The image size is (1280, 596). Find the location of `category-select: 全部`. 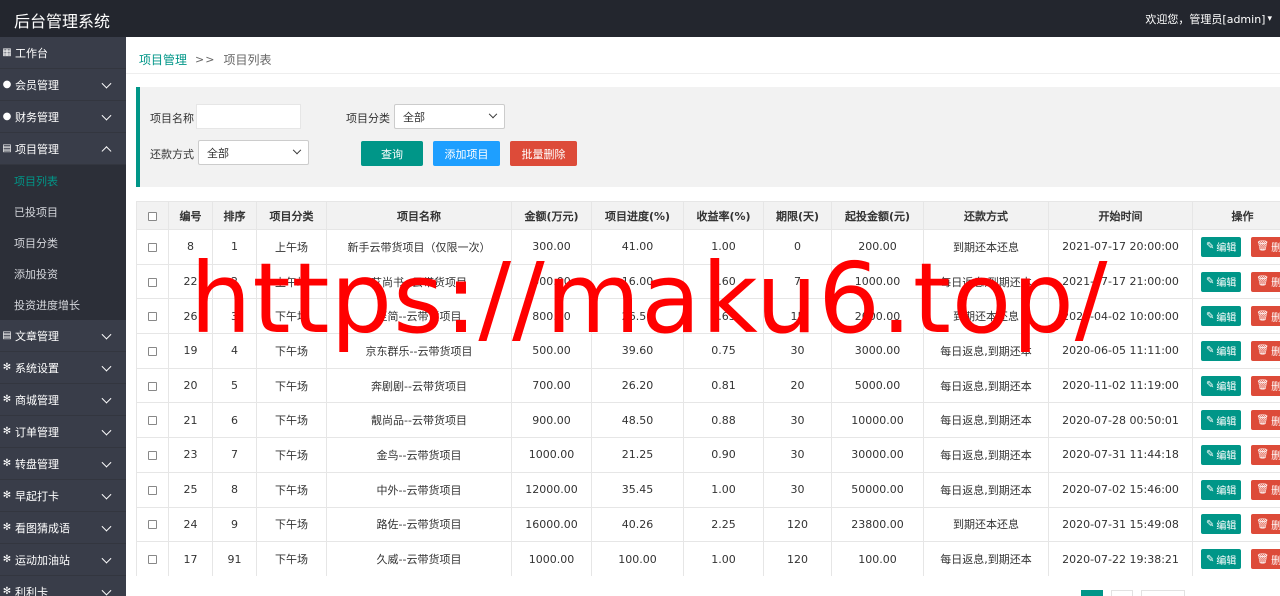

category-select: 全部 is located at coordinates (449, 116).